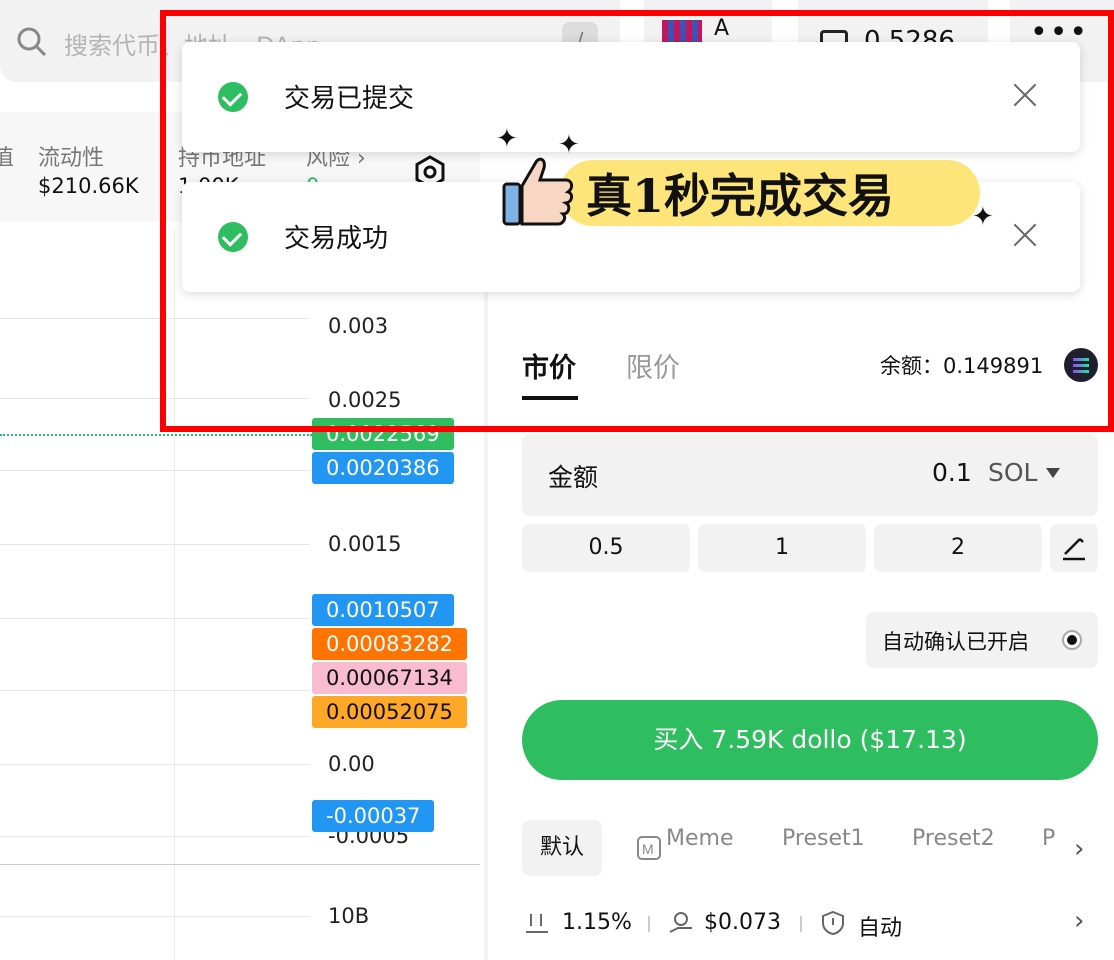  Describe the element at coordinates (955, 642) in the screenshot. I see `auto-confirm-label: 自动确认已开启` at that location.